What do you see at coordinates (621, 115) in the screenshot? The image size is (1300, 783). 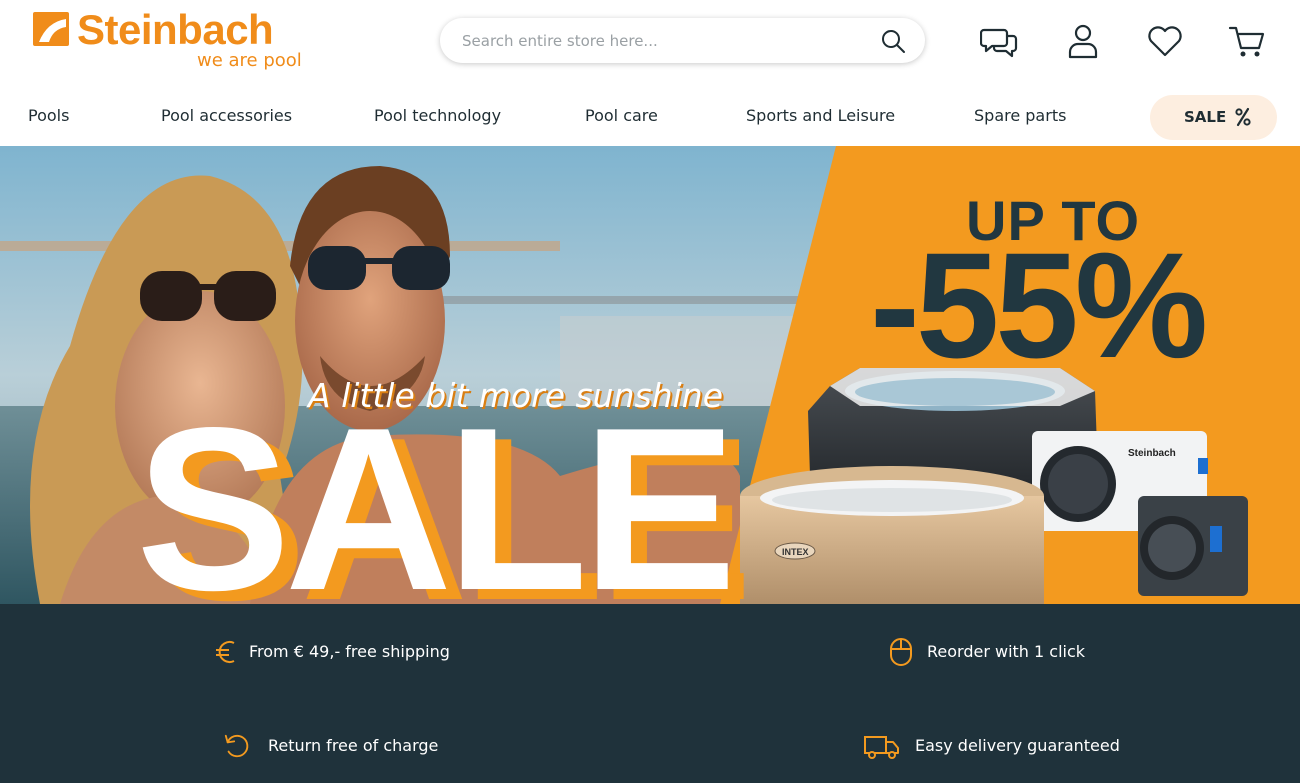 I see `nav-item-pool-care: Pool care` at bounding box center [621, 115].